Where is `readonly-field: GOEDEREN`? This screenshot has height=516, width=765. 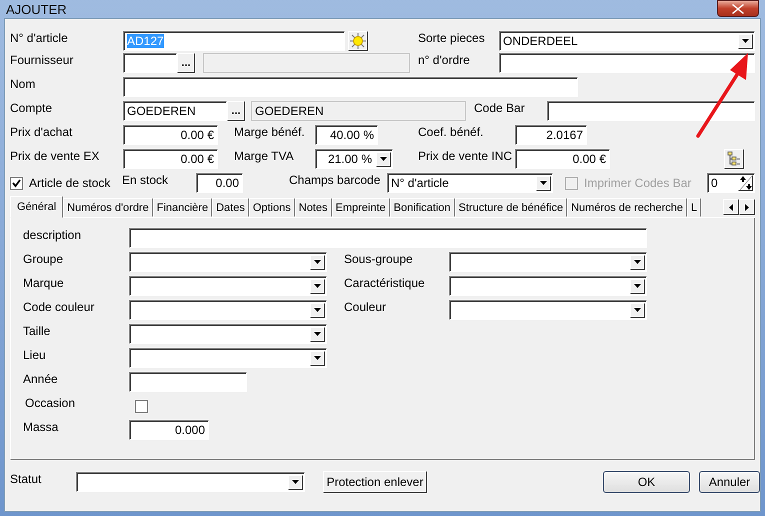 readonly-field: GOEDEREN is located at coordinates (358, 111).